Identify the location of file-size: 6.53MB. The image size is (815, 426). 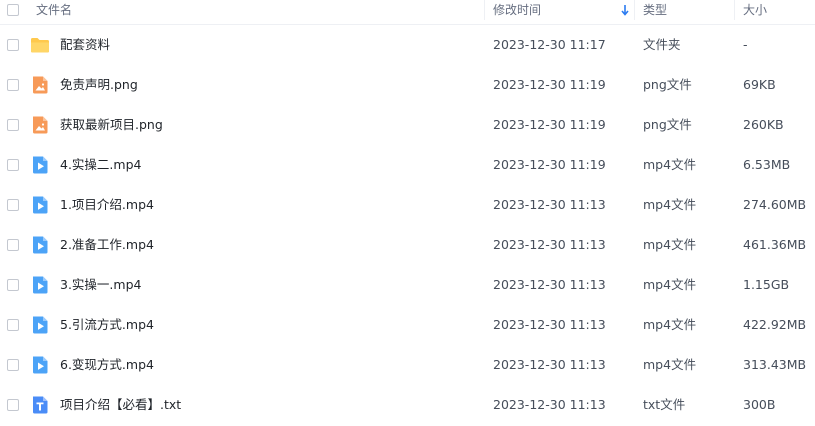
(767, 164).